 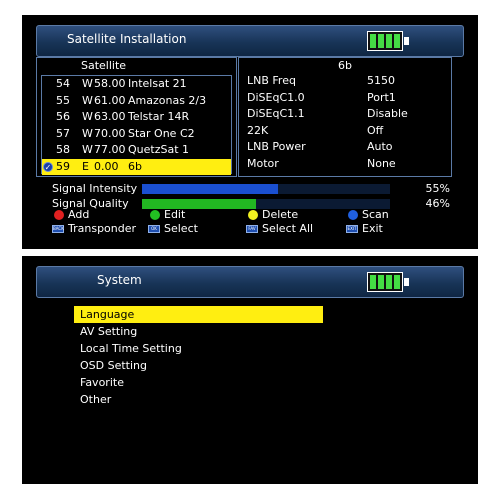 I want to click on info-value: Auto, so click(x=380, y=146).